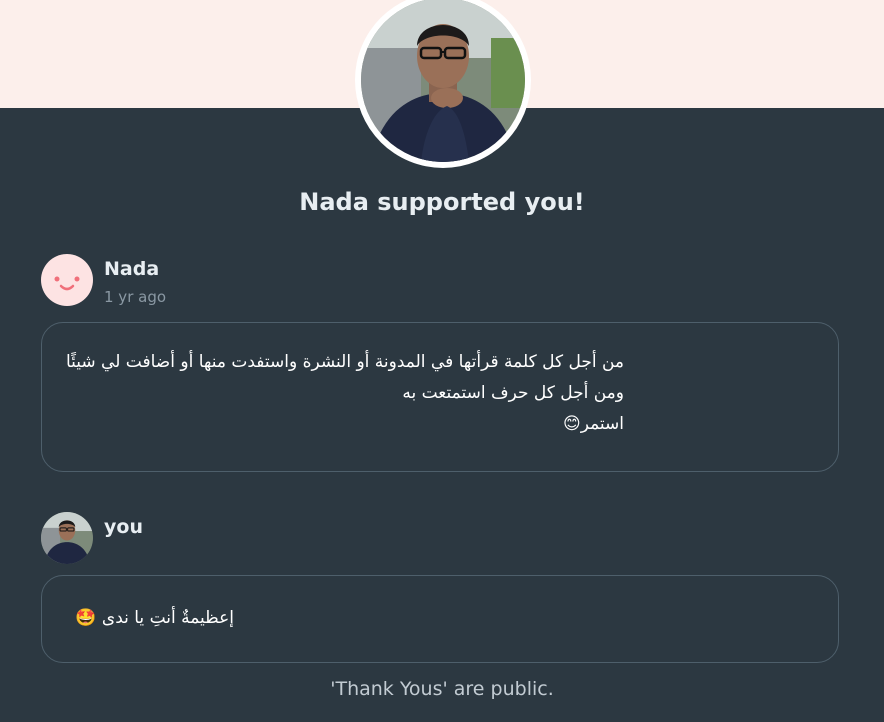  I want to click on reply-message: إعظيمةٌ أنتِ يا ندى 🤩, so click(154, 618).